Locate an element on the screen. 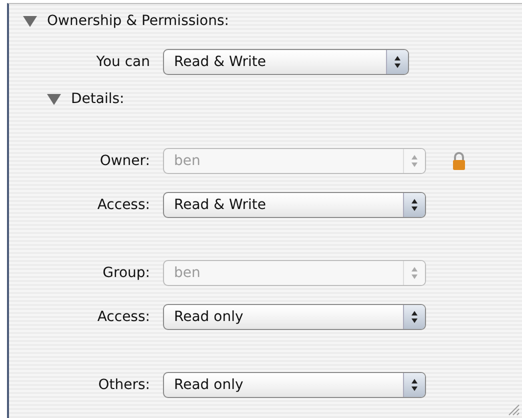 The image size is (522, 418). field-label: You can is located at coordinates (123, 62).